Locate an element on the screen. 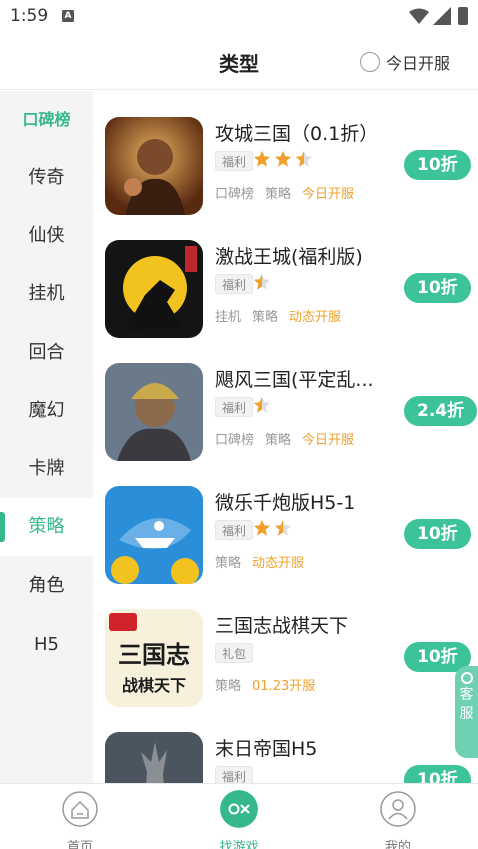  sidebar-item-label: 策略 is located at coordinates (46, 526).